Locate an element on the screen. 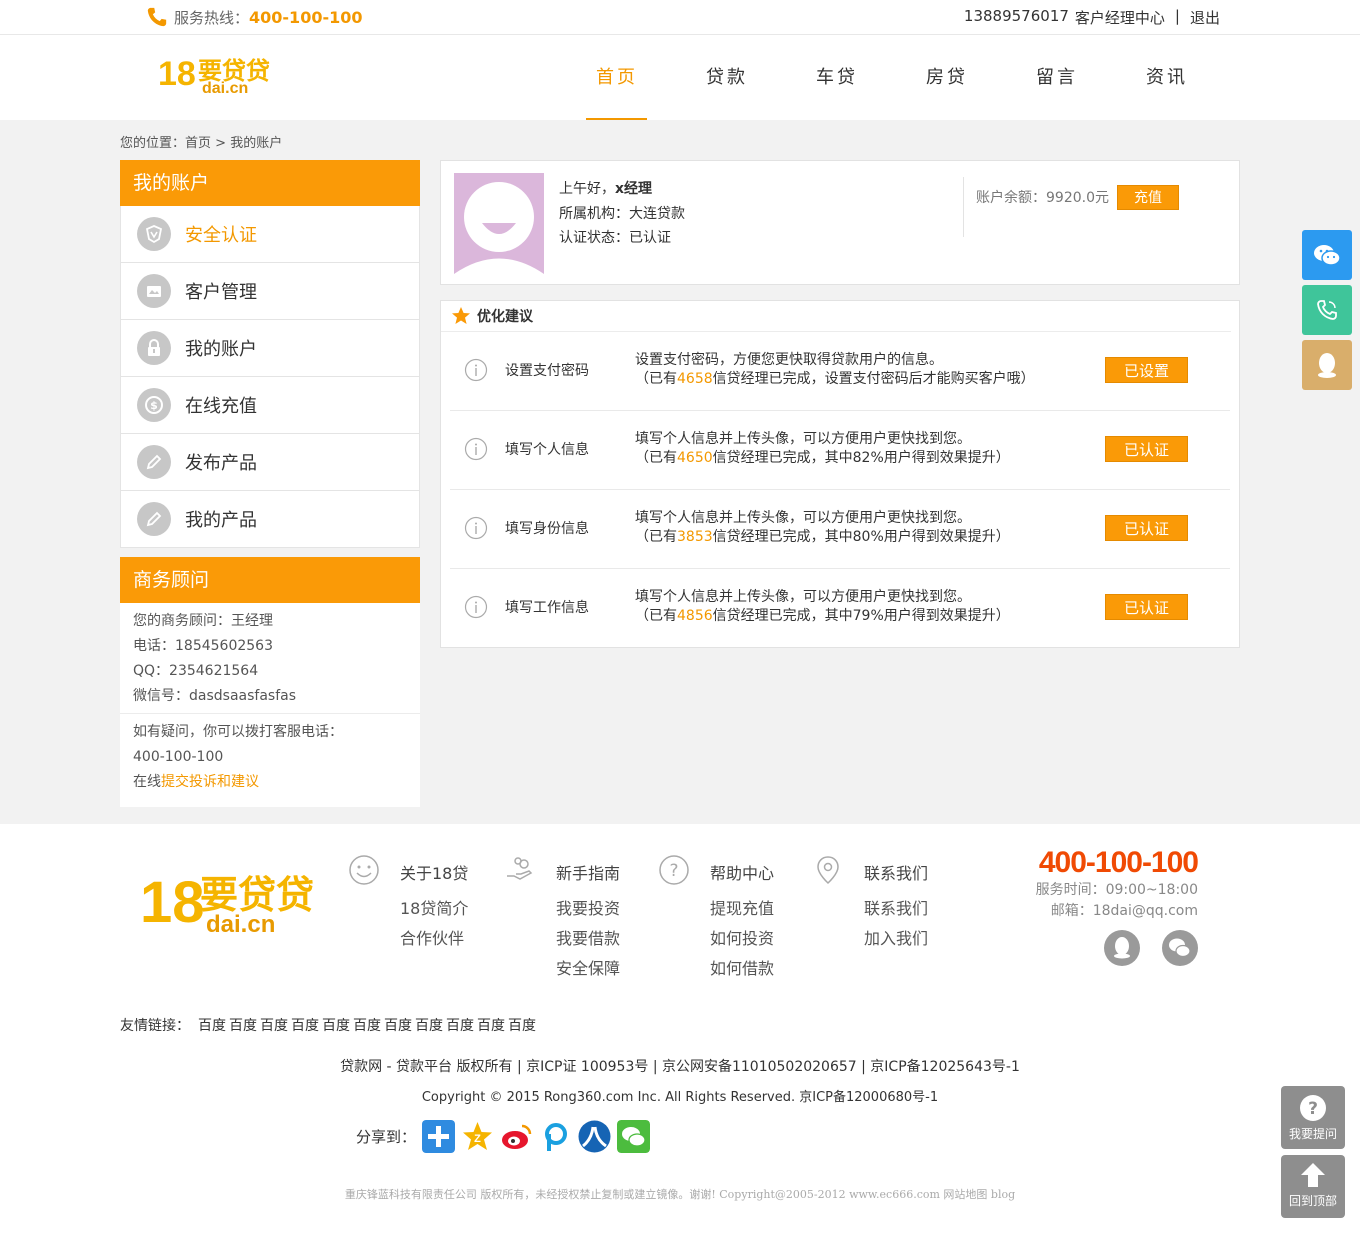 The height and width of the screenshot is (1254, 1360). back-to-top-button: 回到顶部 is located at coordinates (1313, 1186).